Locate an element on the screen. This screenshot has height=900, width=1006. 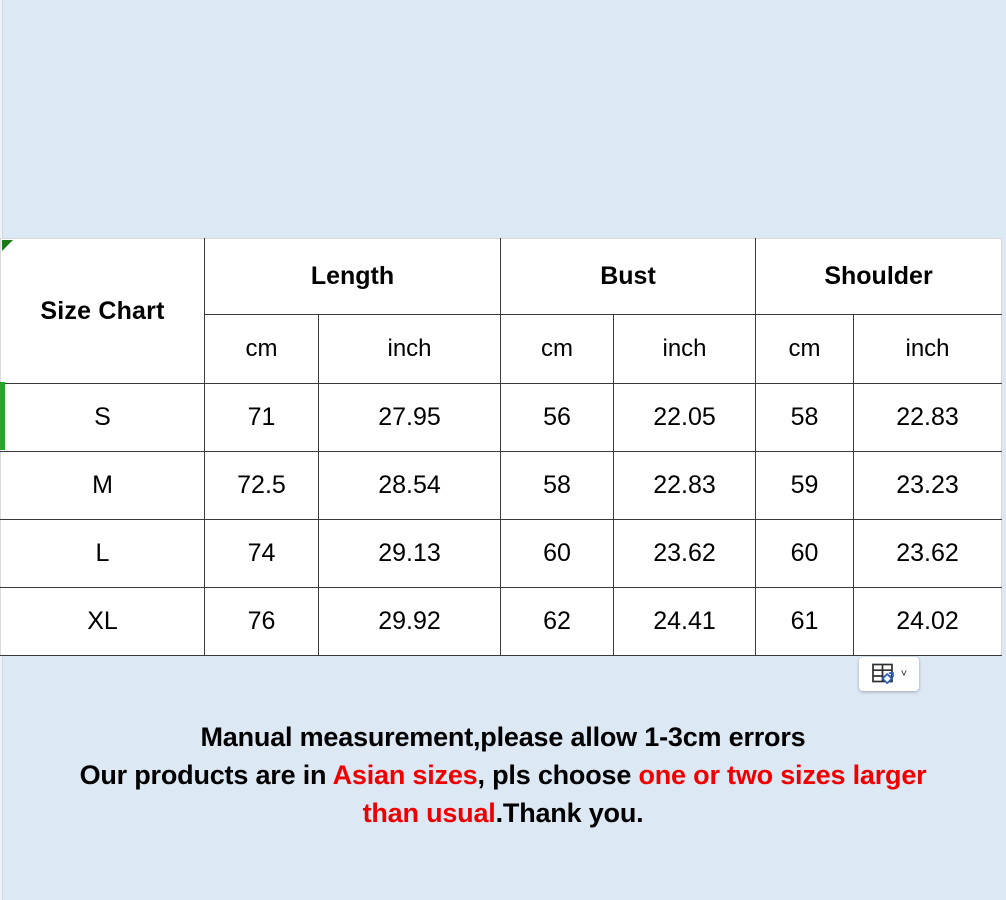
cell-size: S is located at coordinates (102, 417).